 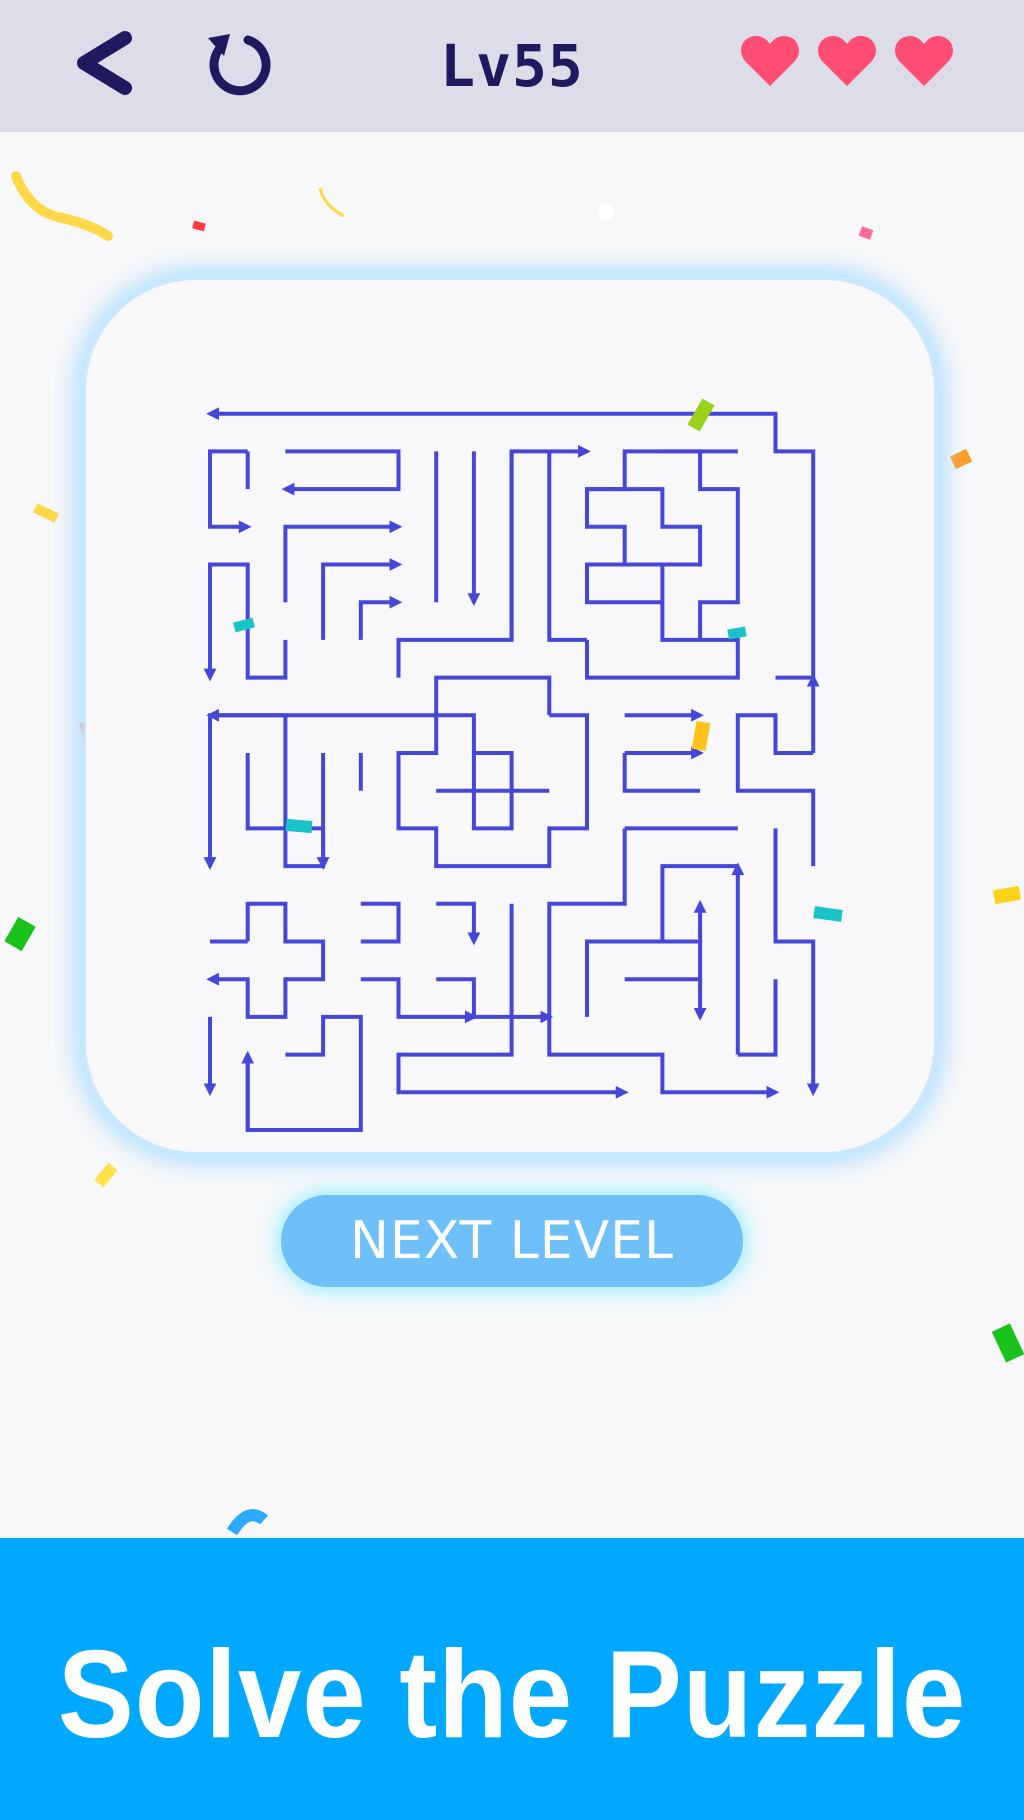 I want to click on top-bar: Lv55, so click(x=512, y=66).